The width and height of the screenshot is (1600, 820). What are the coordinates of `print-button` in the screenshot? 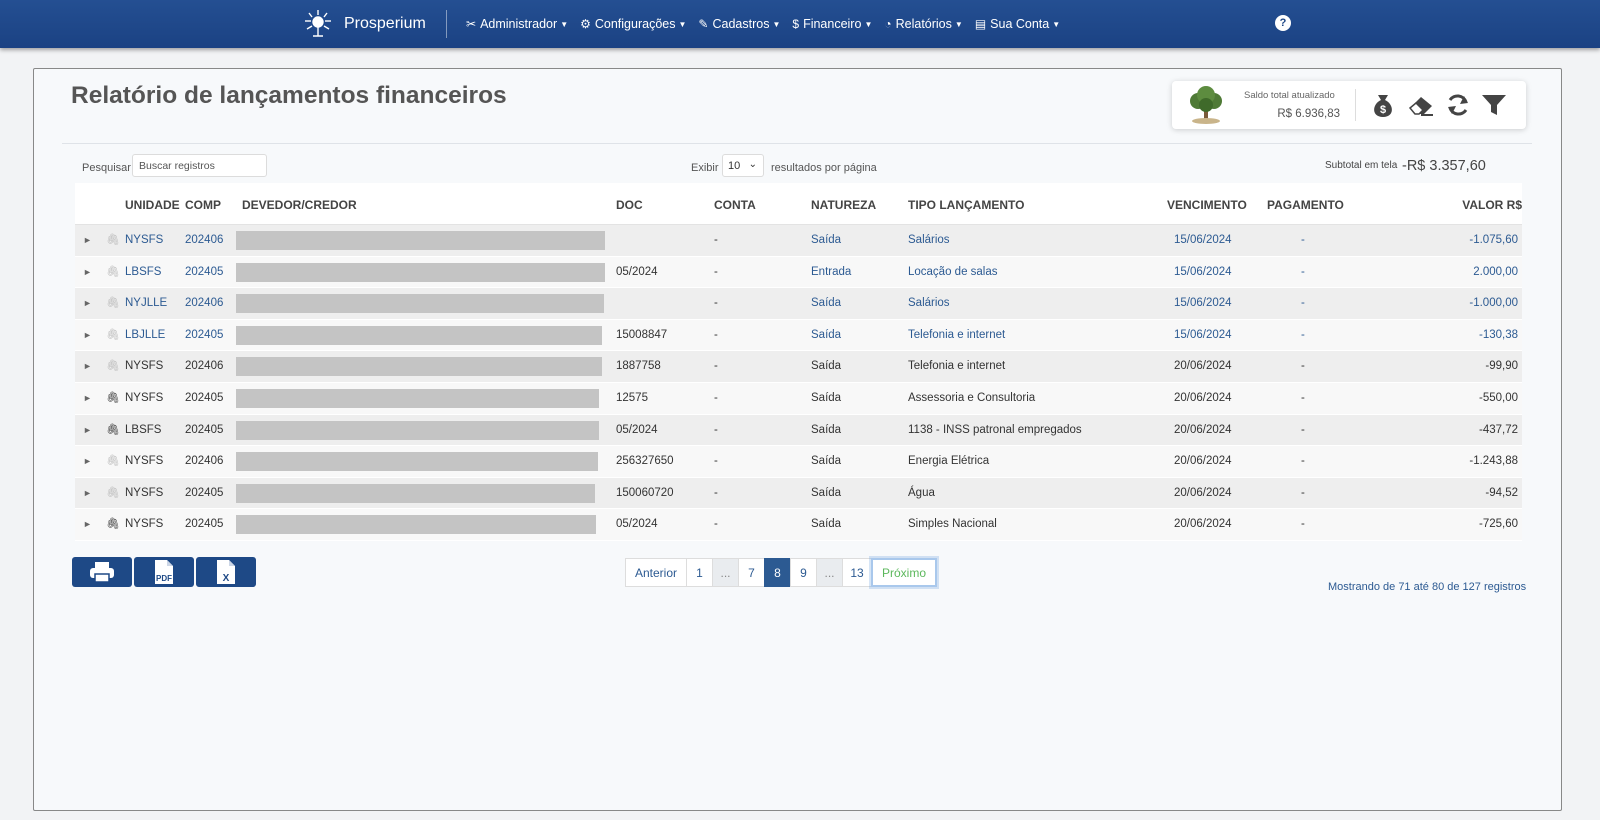 It's located at (102, 572).